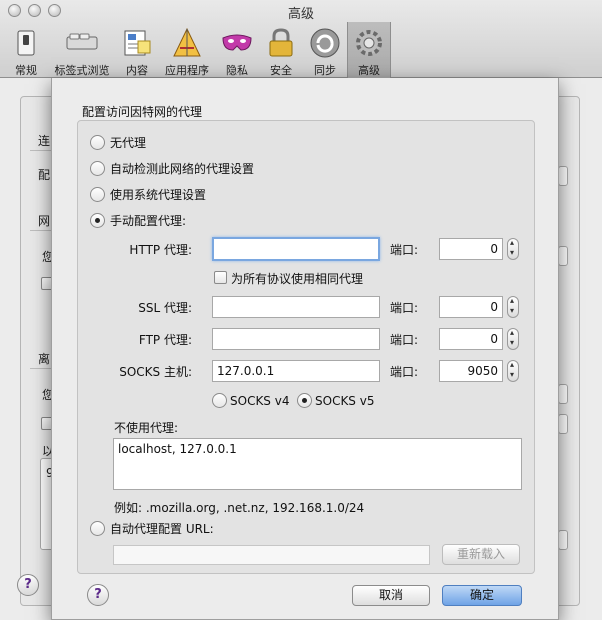 This screenshot has width=602, height=620. Describe the element at coordinates (297, 279) in the screenshot. I see `same-proxy-label: 为所有协议使用相同代理` at that location.